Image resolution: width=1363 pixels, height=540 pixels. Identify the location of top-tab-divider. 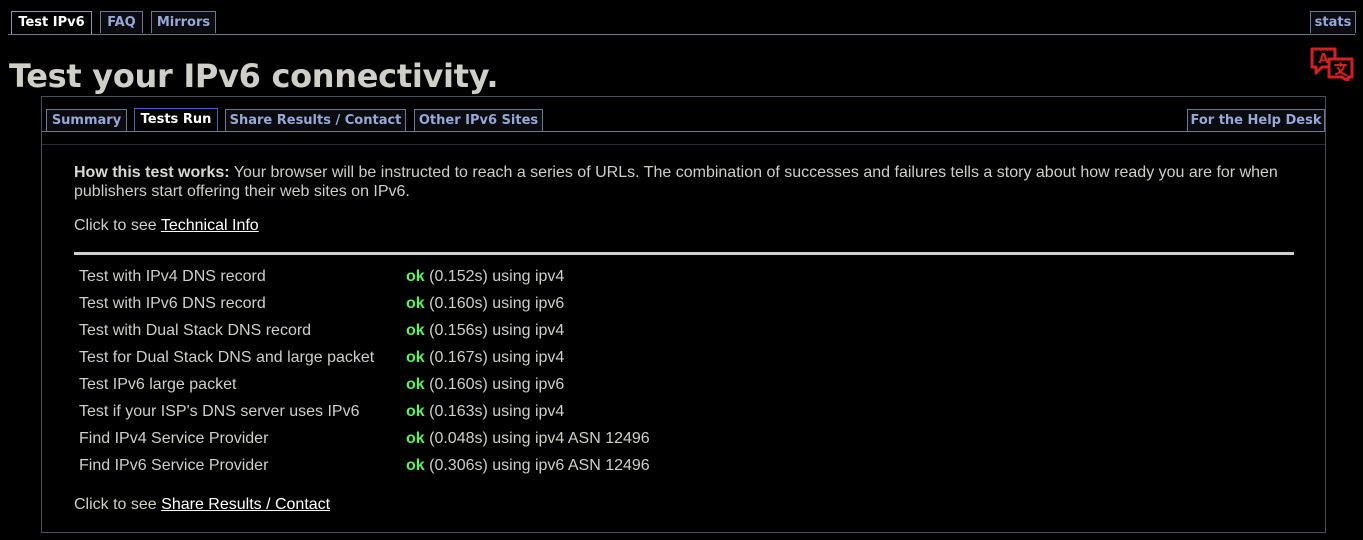
(681, 34).